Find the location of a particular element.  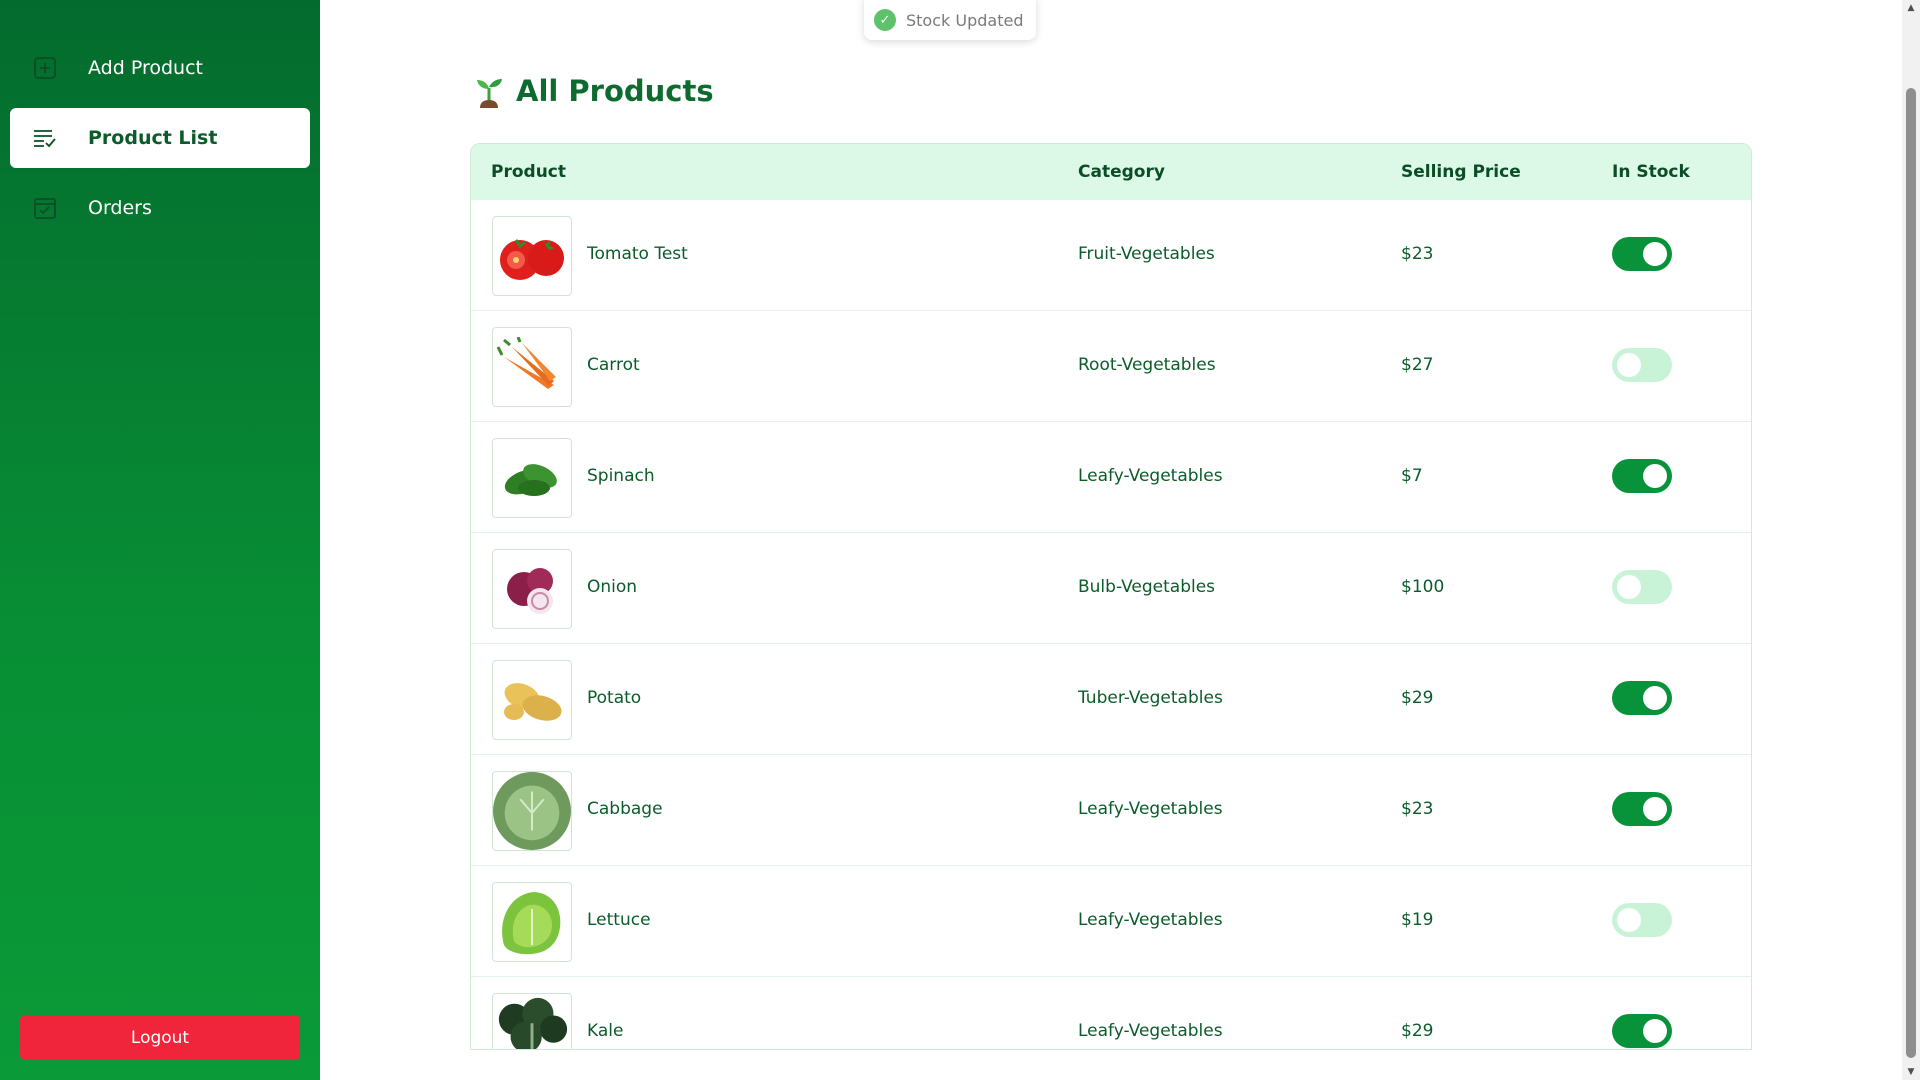

product-name: Spinach is located at coordinates (621, 476).